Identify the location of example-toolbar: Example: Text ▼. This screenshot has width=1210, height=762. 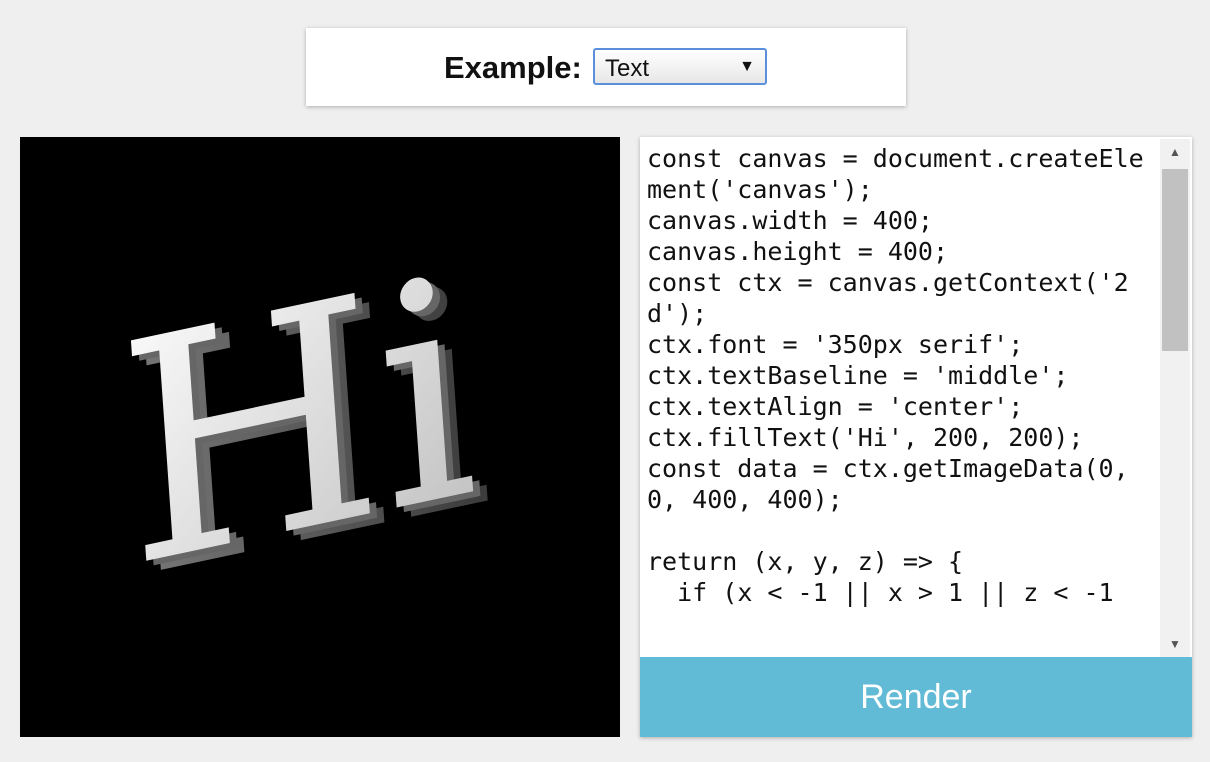
(606, 67).